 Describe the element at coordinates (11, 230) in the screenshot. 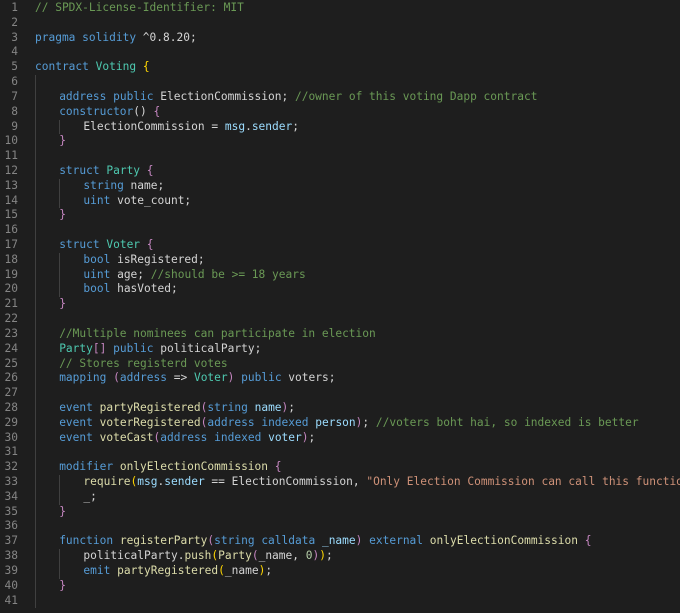

I see `line-number: 16` at that location.